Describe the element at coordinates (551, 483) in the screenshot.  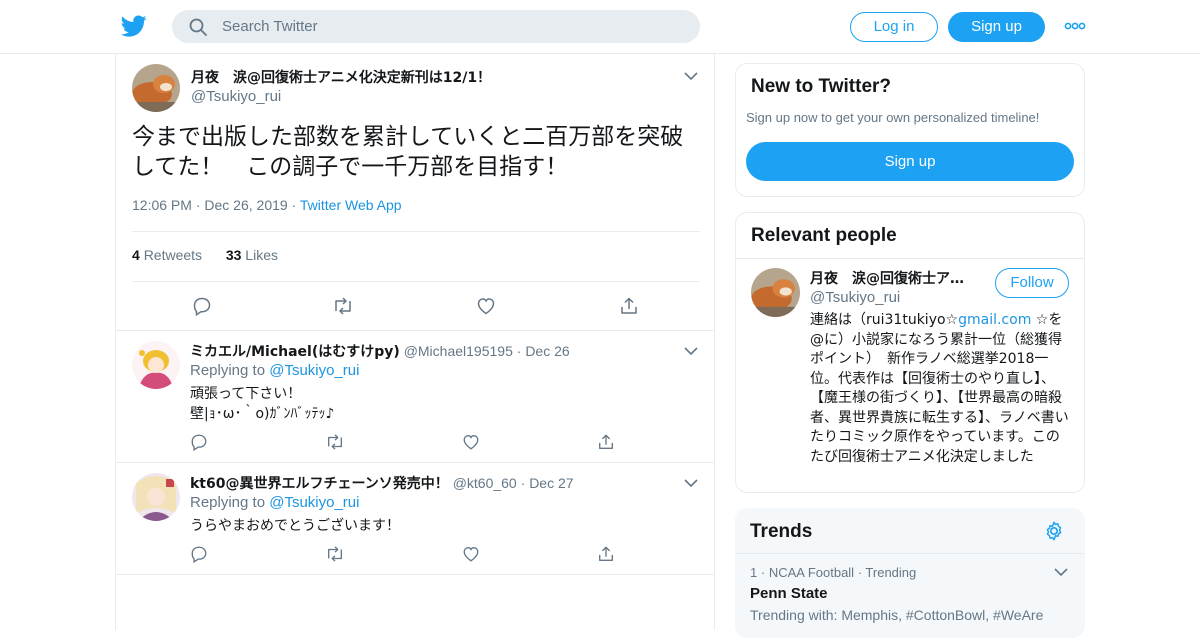
I see `reply-date: Dec 27` at that location.